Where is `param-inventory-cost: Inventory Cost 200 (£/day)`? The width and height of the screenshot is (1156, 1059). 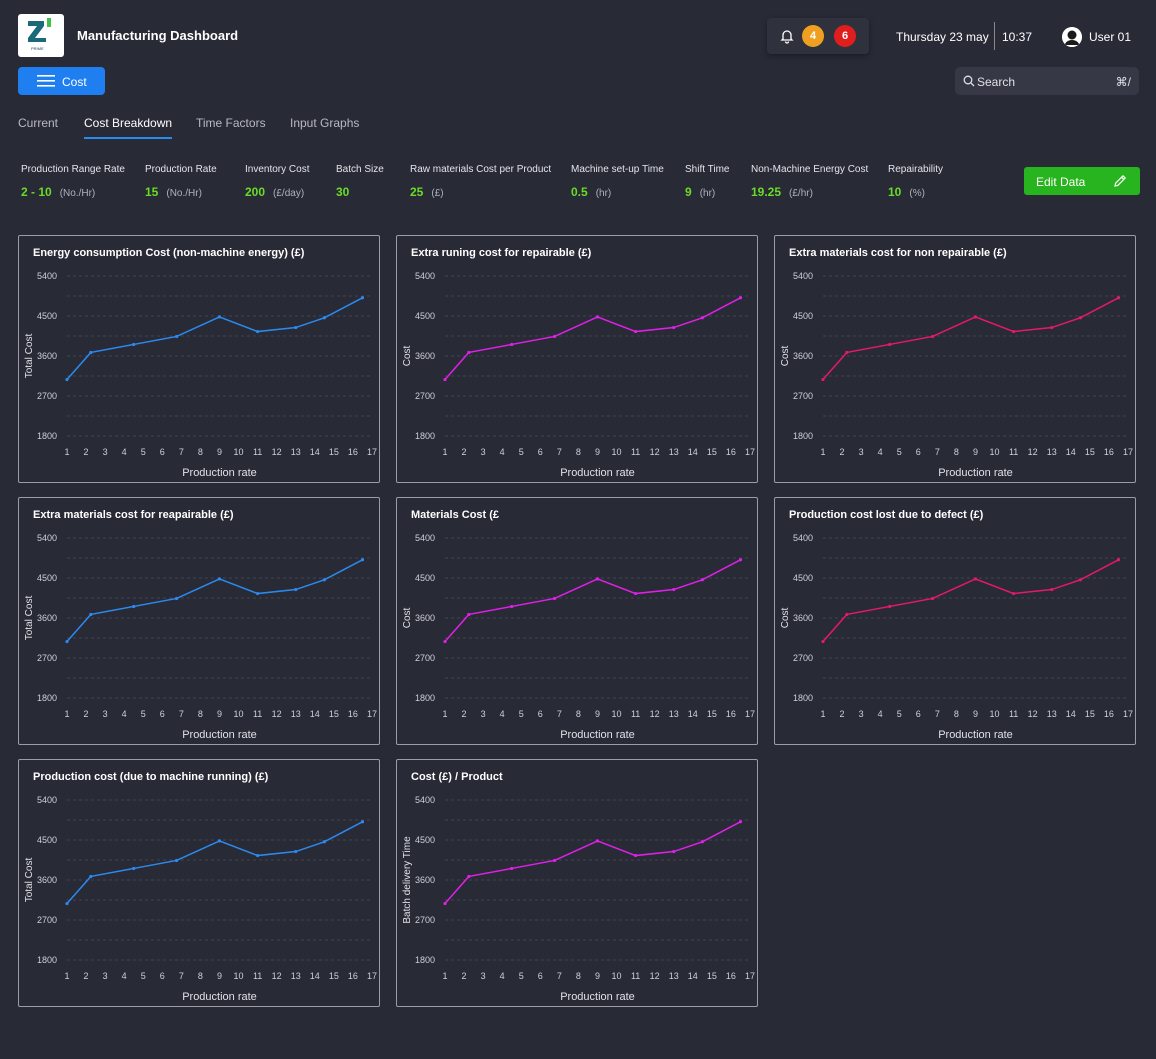 param-inventory-cost: Inventory Cost 200 (£/day) is located at coordinates (277, 182).